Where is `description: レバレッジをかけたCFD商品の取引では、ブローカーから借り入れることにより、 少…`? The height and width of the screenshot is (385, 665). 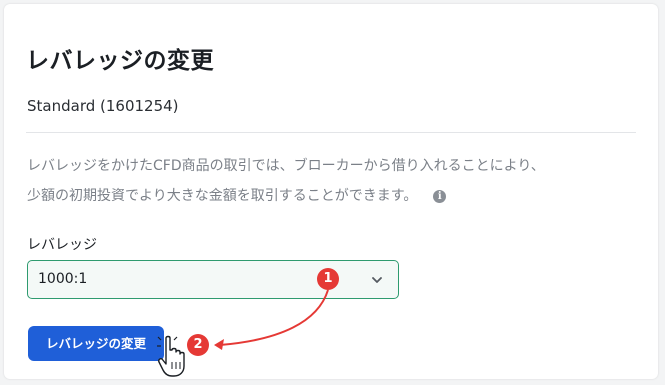 description: レバレッジをかけたCFD商品の取引では、ブローカーから借り入れることにより、 少… is located at coordinates (332, 181).